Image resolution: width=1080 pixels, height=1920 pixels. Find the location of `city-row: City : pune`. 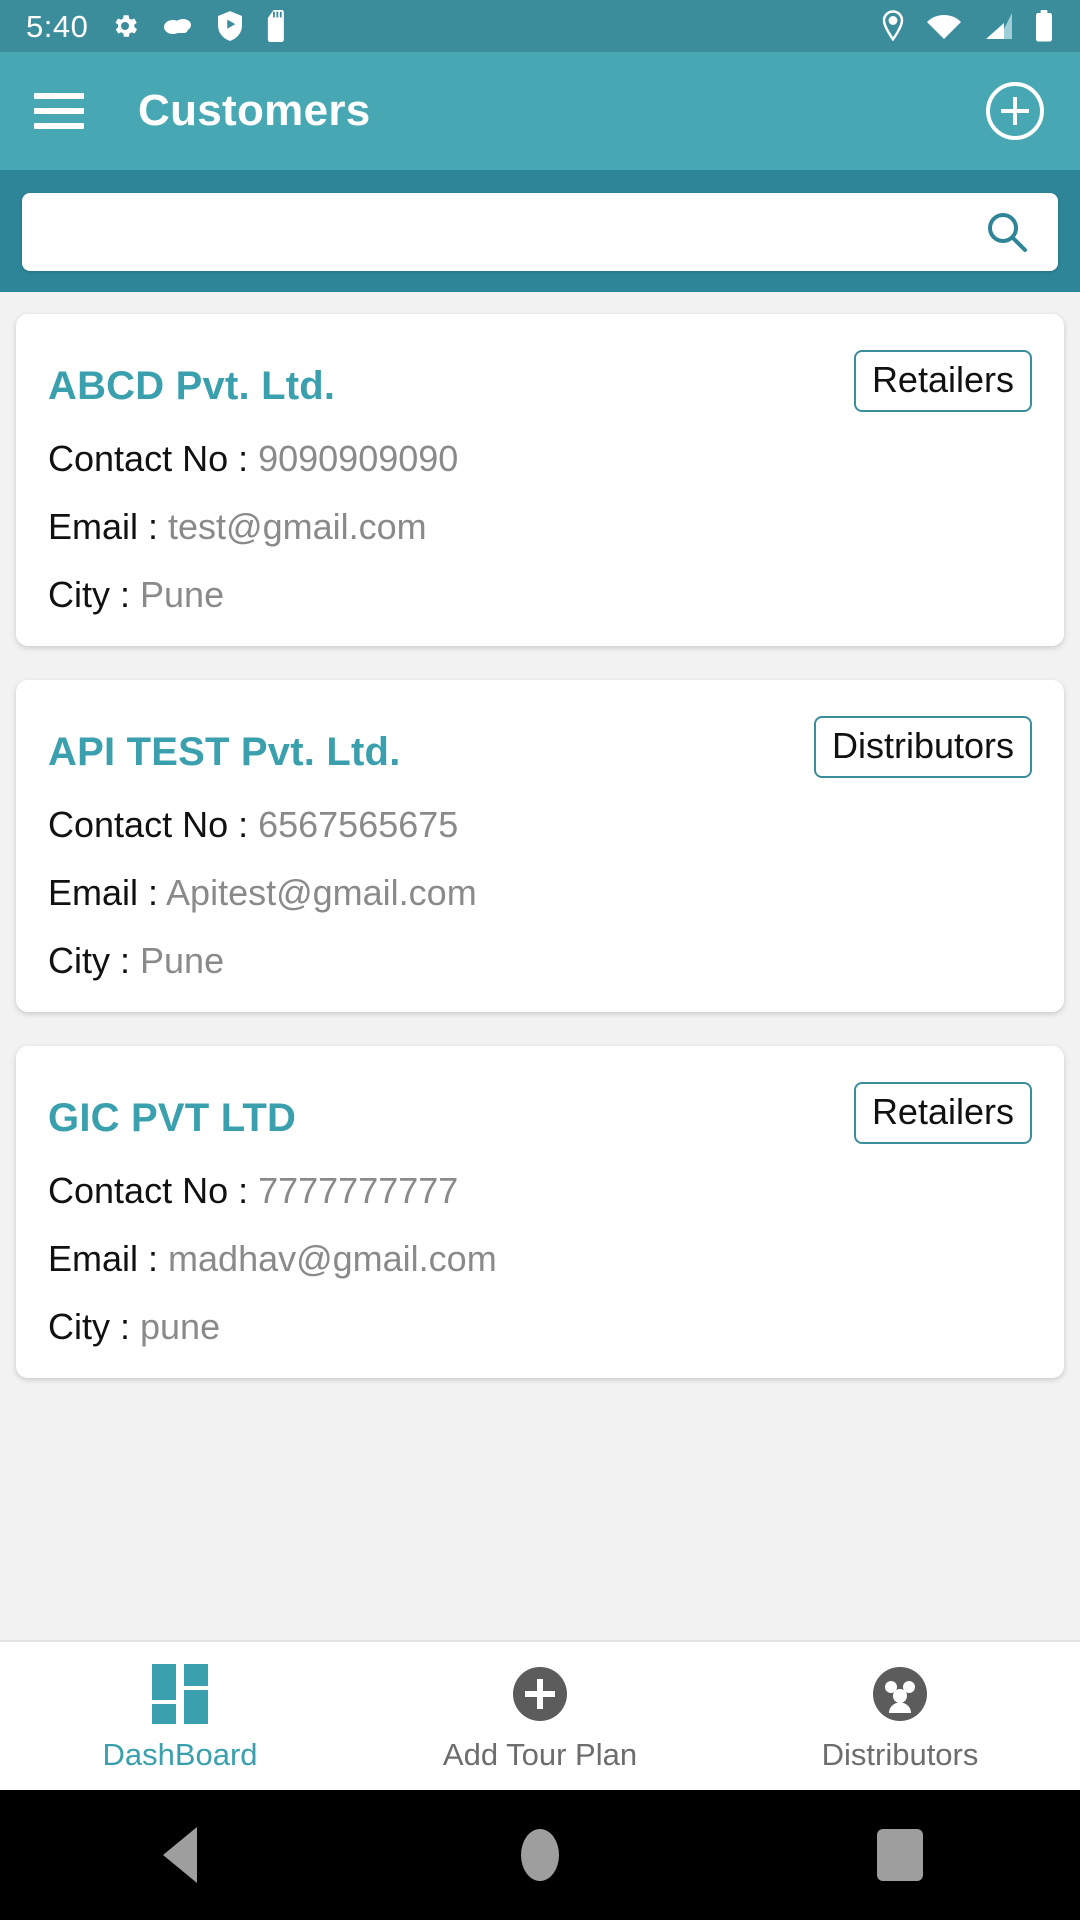

city-row: City : pune is located at coordinates (540, 1327).